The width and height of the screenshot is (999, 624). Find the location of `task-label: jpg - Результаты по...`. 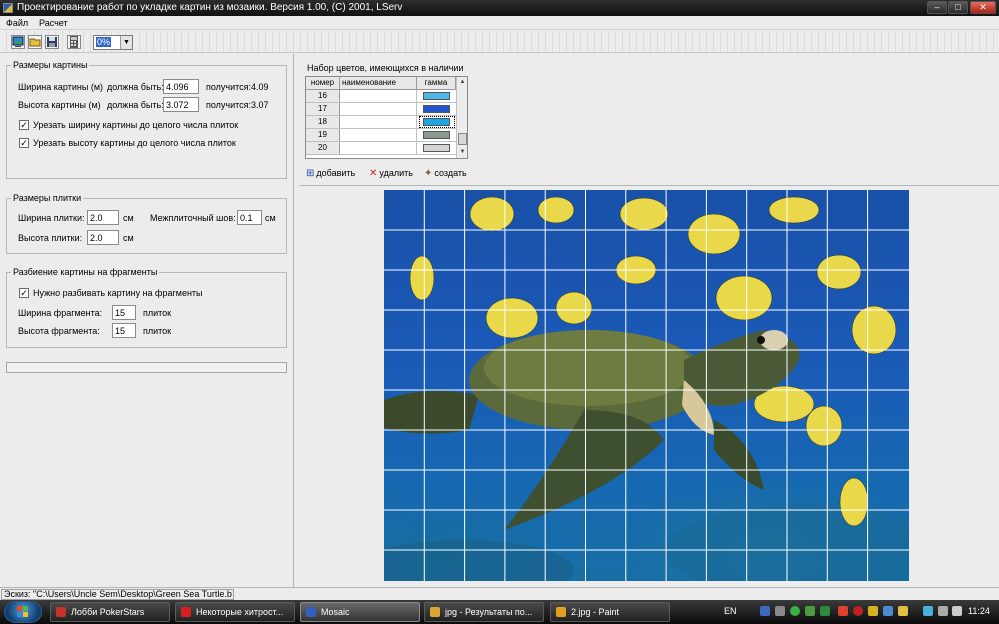

task-label: jpg - Результаты по... is located at coordinates (489, 612).